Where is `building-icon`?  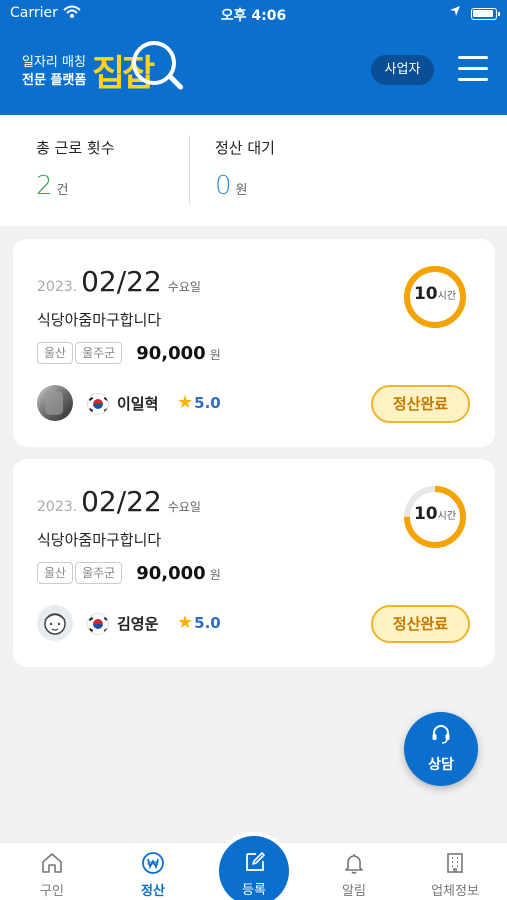
building-icon is located at coordinates (455, 863).